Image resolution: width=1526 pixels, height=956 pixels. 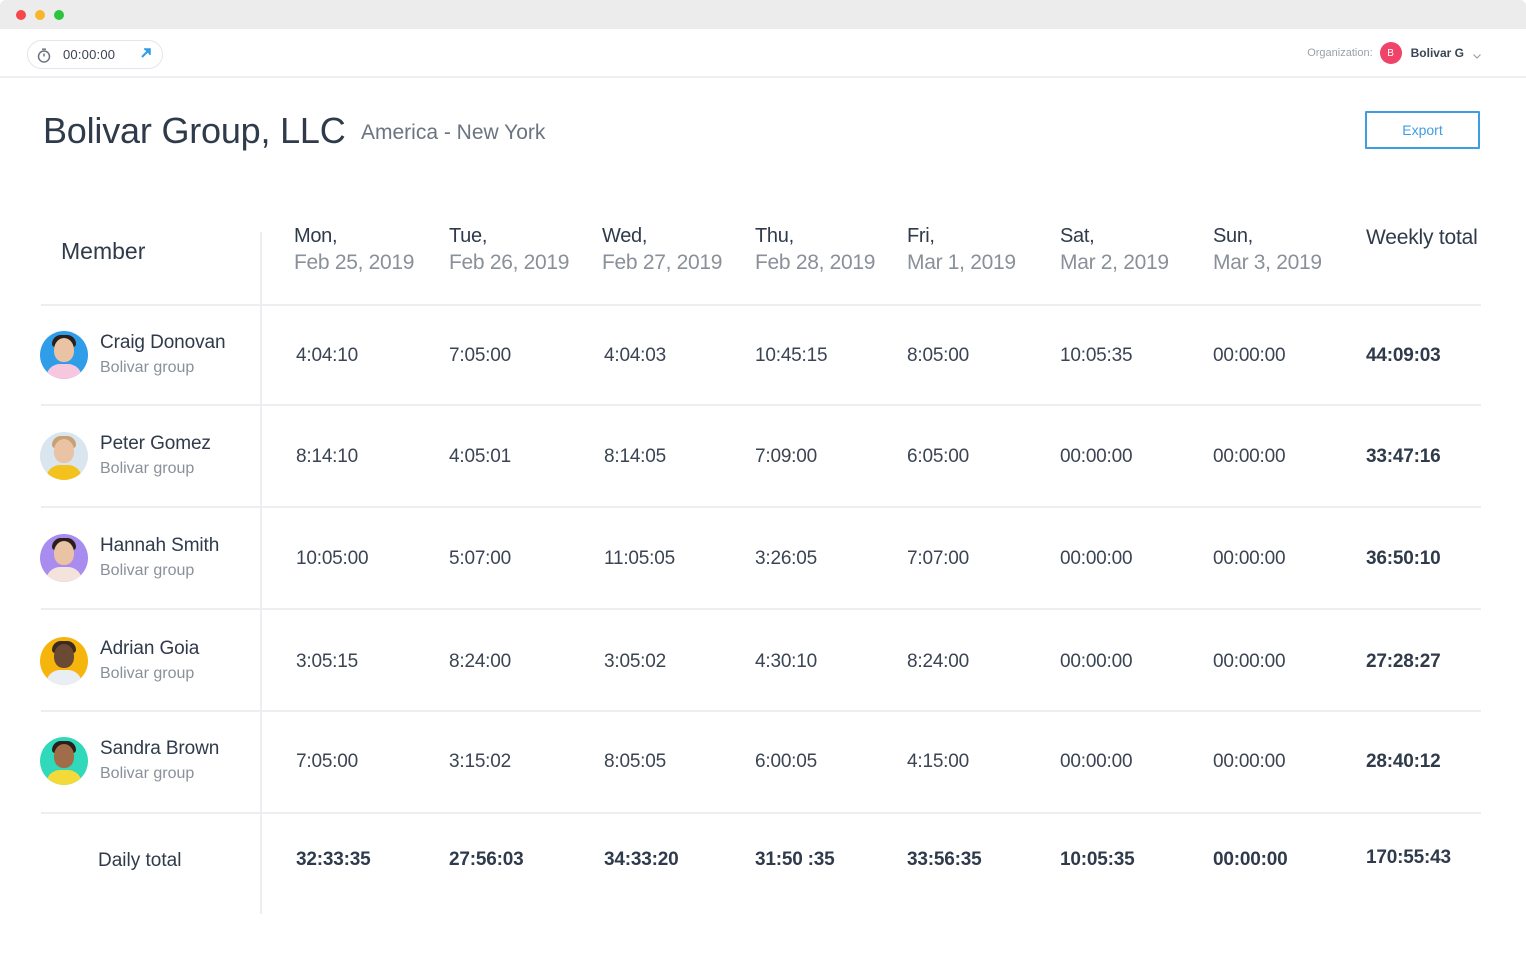 I want to click on time-cell: 3:15:02, so click(x=480, y=762).